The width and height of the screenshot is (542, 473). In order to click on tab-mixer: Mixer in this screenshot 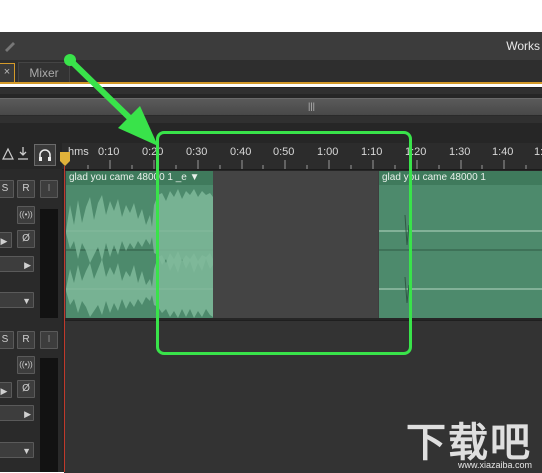, I will do `click(44, 73)`.